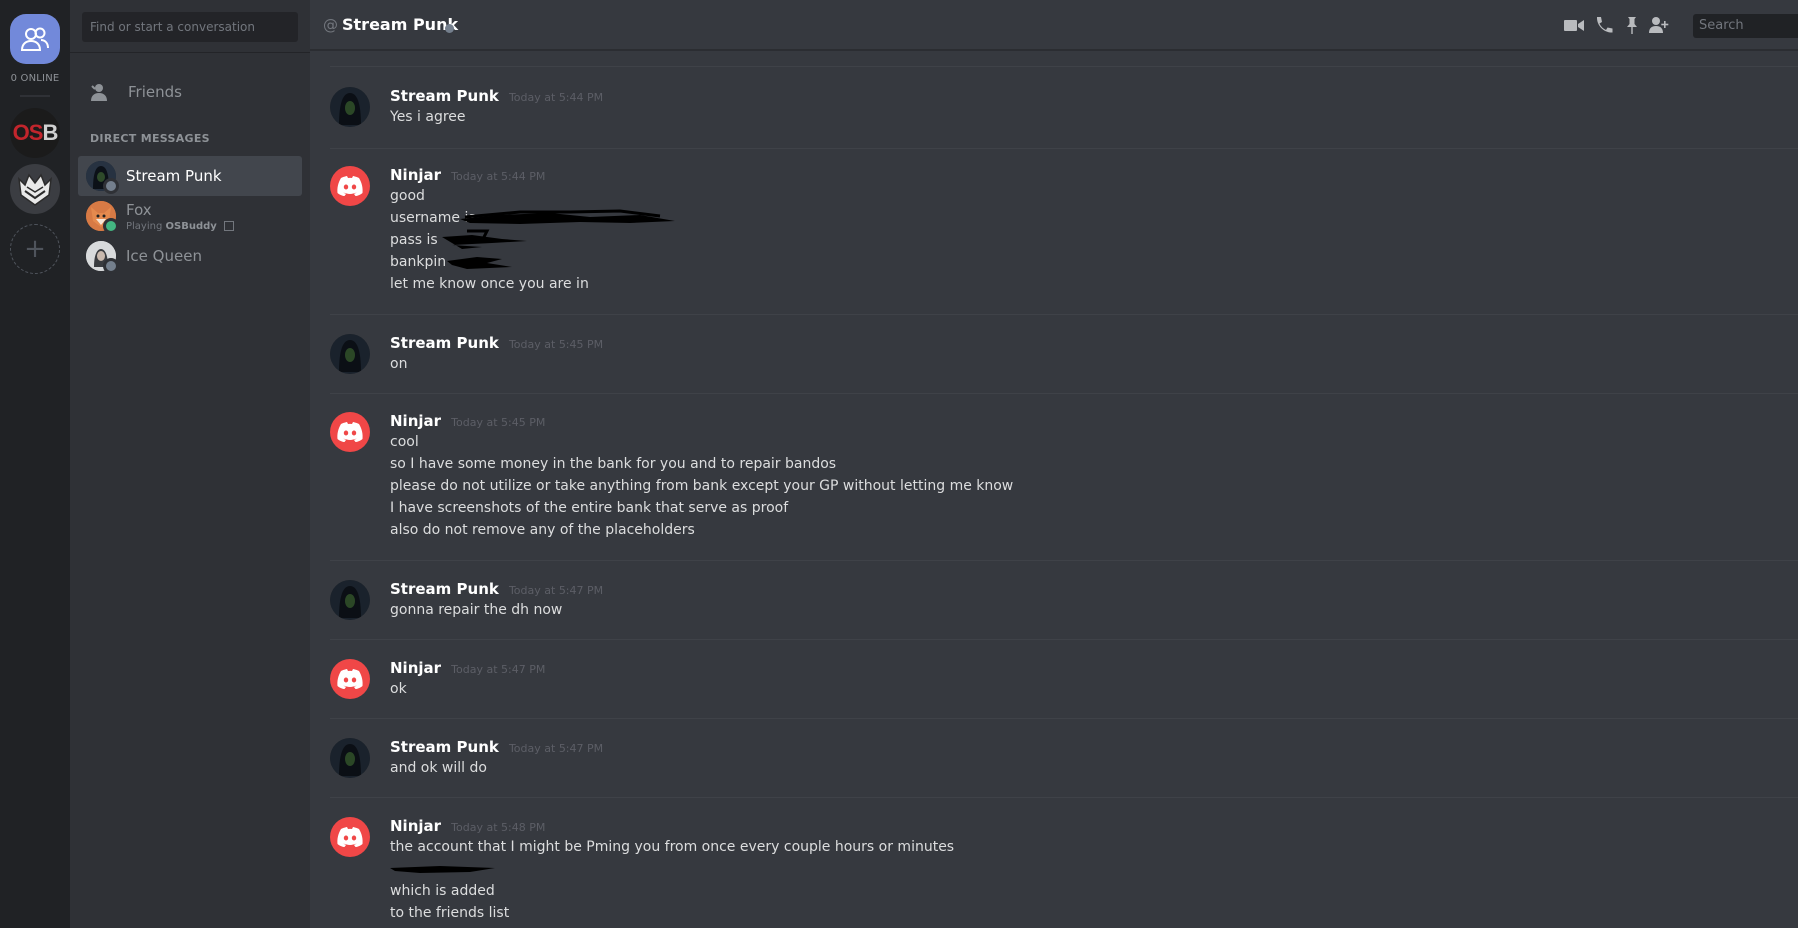 The image size is (1798, 928). Describe the element at coordinates (404, 442) in the screenshot. I see `message-text: cool` at that location.